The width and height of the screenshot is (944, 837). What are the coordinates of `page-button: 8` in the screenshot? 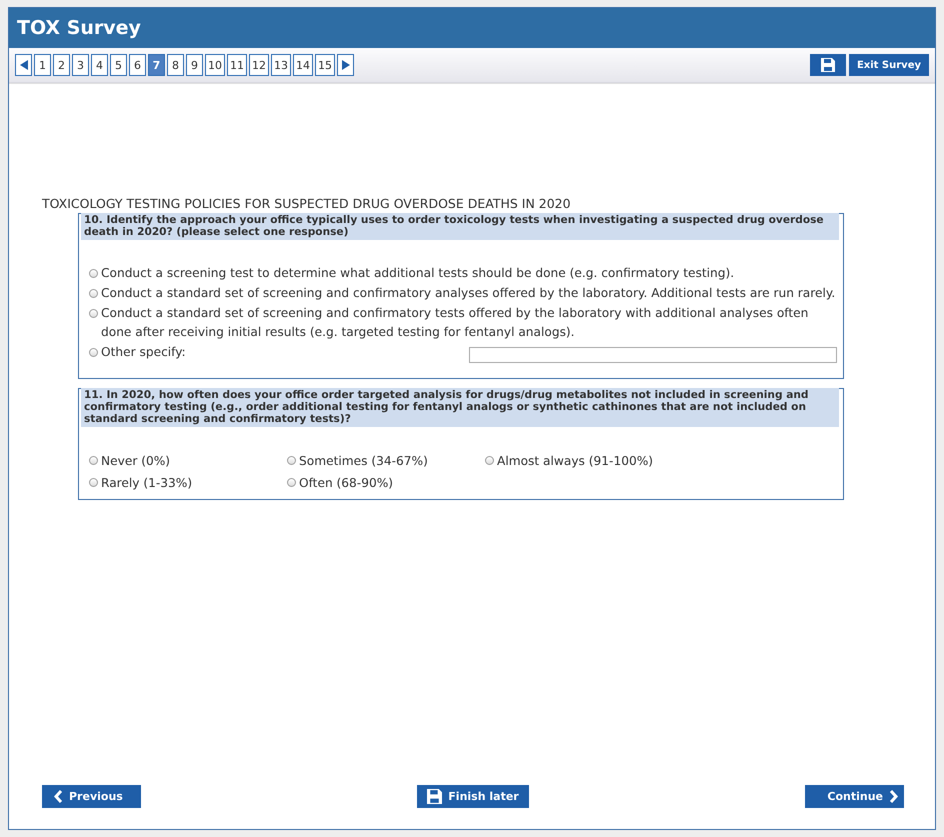 It's located at (175, 65).